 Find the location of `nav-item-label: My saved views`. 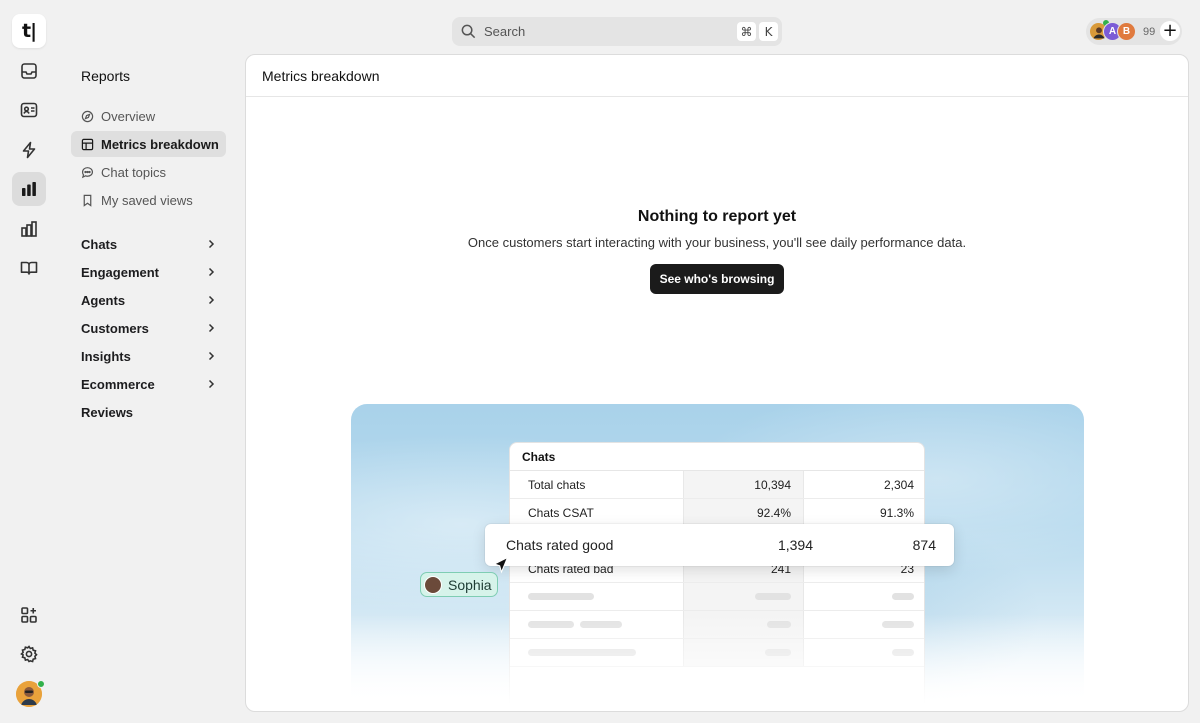

nav-item-label: My saved views is located at coordinates (147, 200).